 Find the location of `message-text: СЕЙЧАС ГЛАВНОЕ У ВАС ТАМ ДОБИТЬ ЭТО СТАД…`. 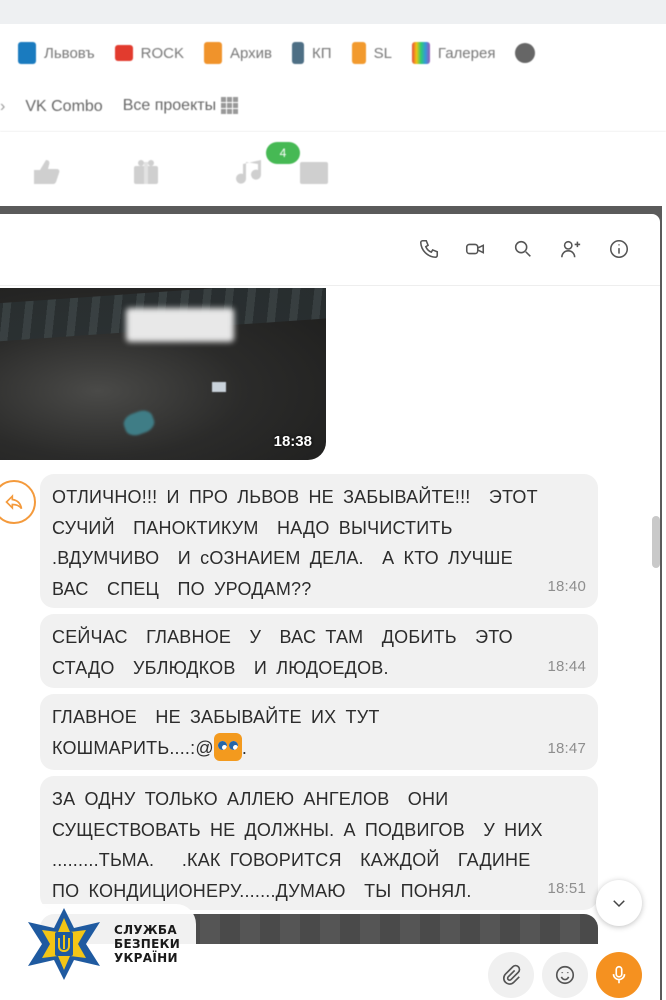

message-text: СЕЙЧАС ГЛАВНОЕ У ВАС ТАМ ДОБИТЬ ЭТО СТАД… is located at coordinates (282, 652).